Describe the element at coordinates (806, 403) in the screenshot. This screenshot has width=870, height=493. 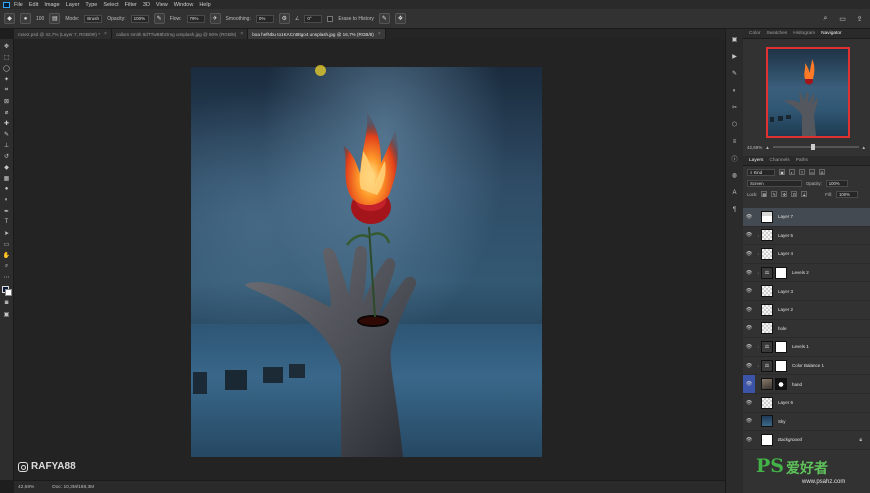
I see `layer-row: 👁︎ Layer 6` at that location.